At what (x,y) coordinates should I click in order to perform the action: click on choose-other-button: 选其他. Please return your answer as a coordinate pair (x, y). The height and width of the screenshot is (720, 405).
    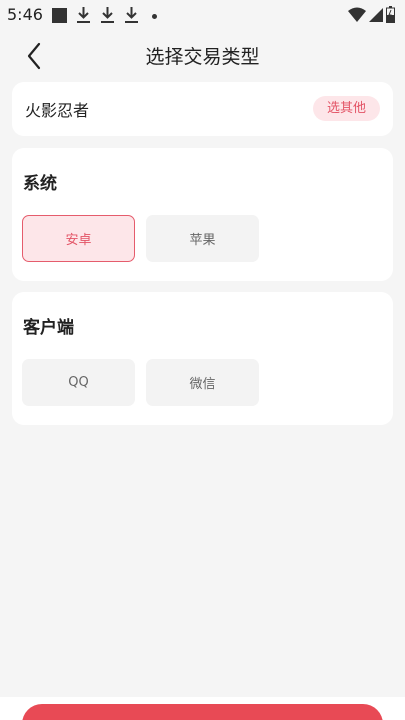
    Looking at the image, I should click on (346, 108).